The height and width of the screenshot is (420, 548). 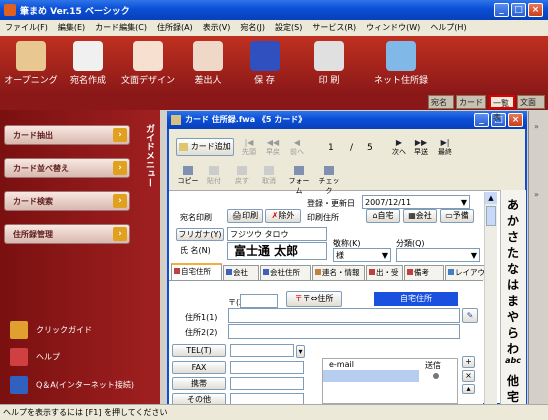 I want to click on kana-index-item: あ, so click(x=513, y=204).